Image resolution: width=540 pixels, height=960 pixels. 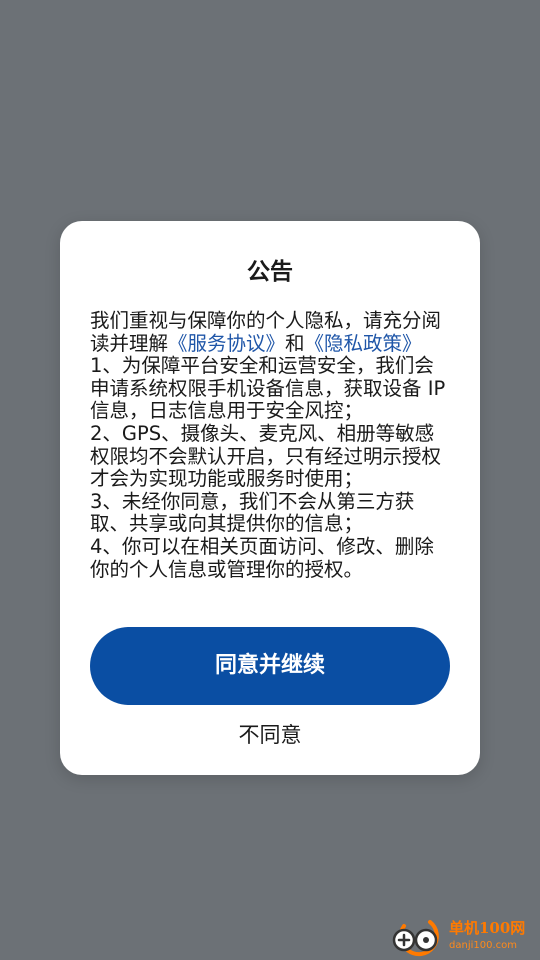 I want to click on disagree-button: 不同意, so click(x=270, y=735).